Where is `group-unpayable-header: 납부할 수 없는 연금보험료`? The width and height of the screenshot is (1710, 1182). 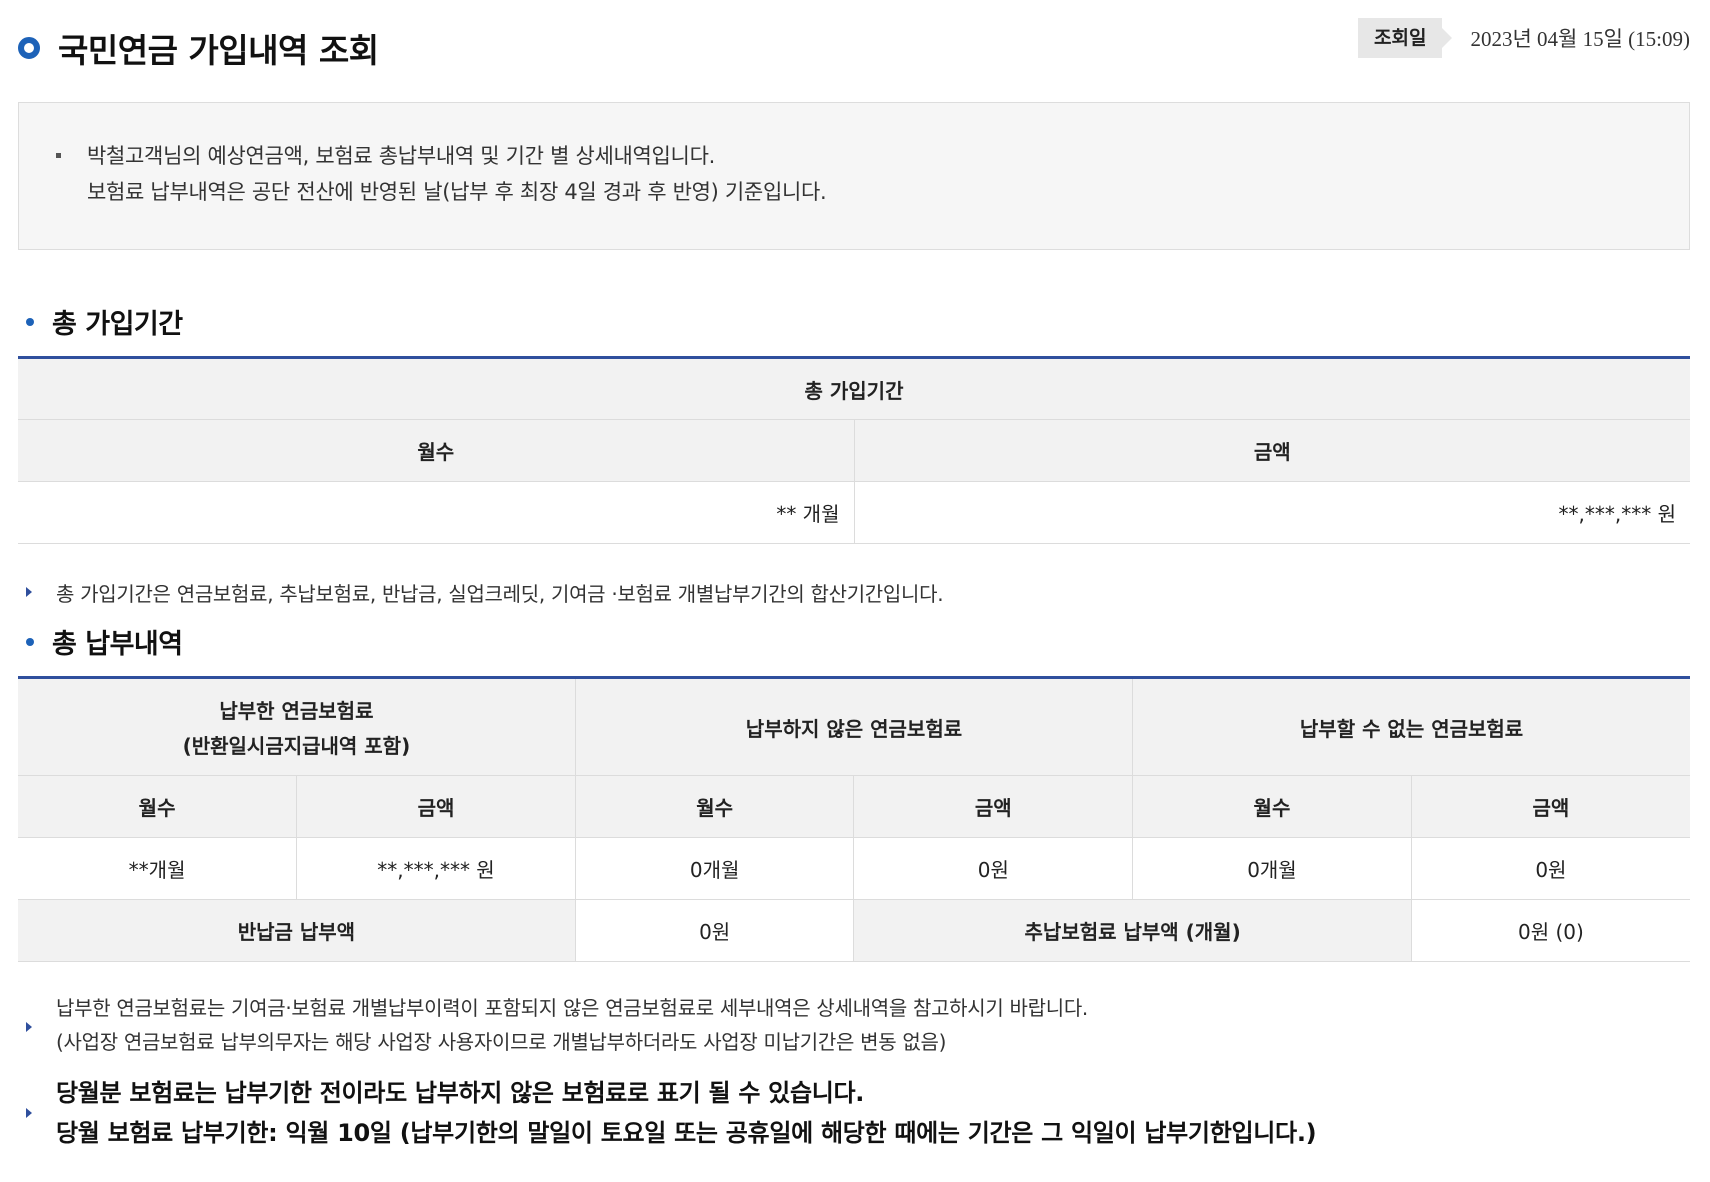
group-unpayable-header: 납부할 수 없는 연금보험료 is located at coordinates (1411, 726).